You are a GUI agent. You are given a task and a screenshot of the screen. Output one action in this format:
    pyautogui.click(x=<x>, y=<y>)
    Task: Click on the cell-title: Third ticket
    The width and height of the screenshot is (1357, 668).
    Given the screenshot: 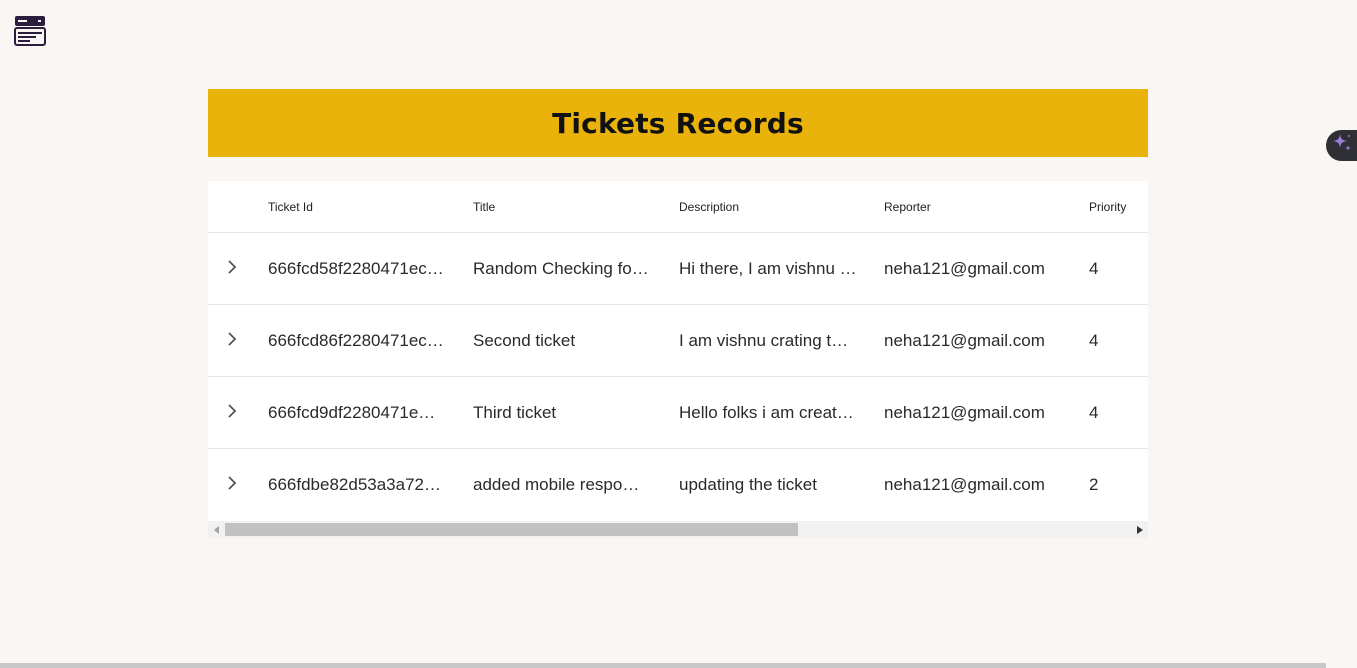 What is the action you would take?
    pyautogui.click(x=515, y=412)
    